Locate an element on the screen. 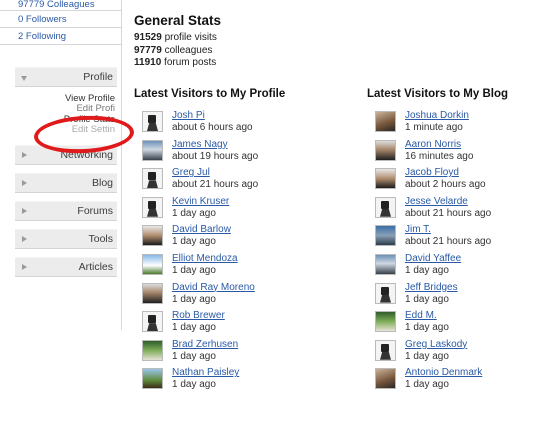  stat-label: forum posts is located at coordinates (190, 62).